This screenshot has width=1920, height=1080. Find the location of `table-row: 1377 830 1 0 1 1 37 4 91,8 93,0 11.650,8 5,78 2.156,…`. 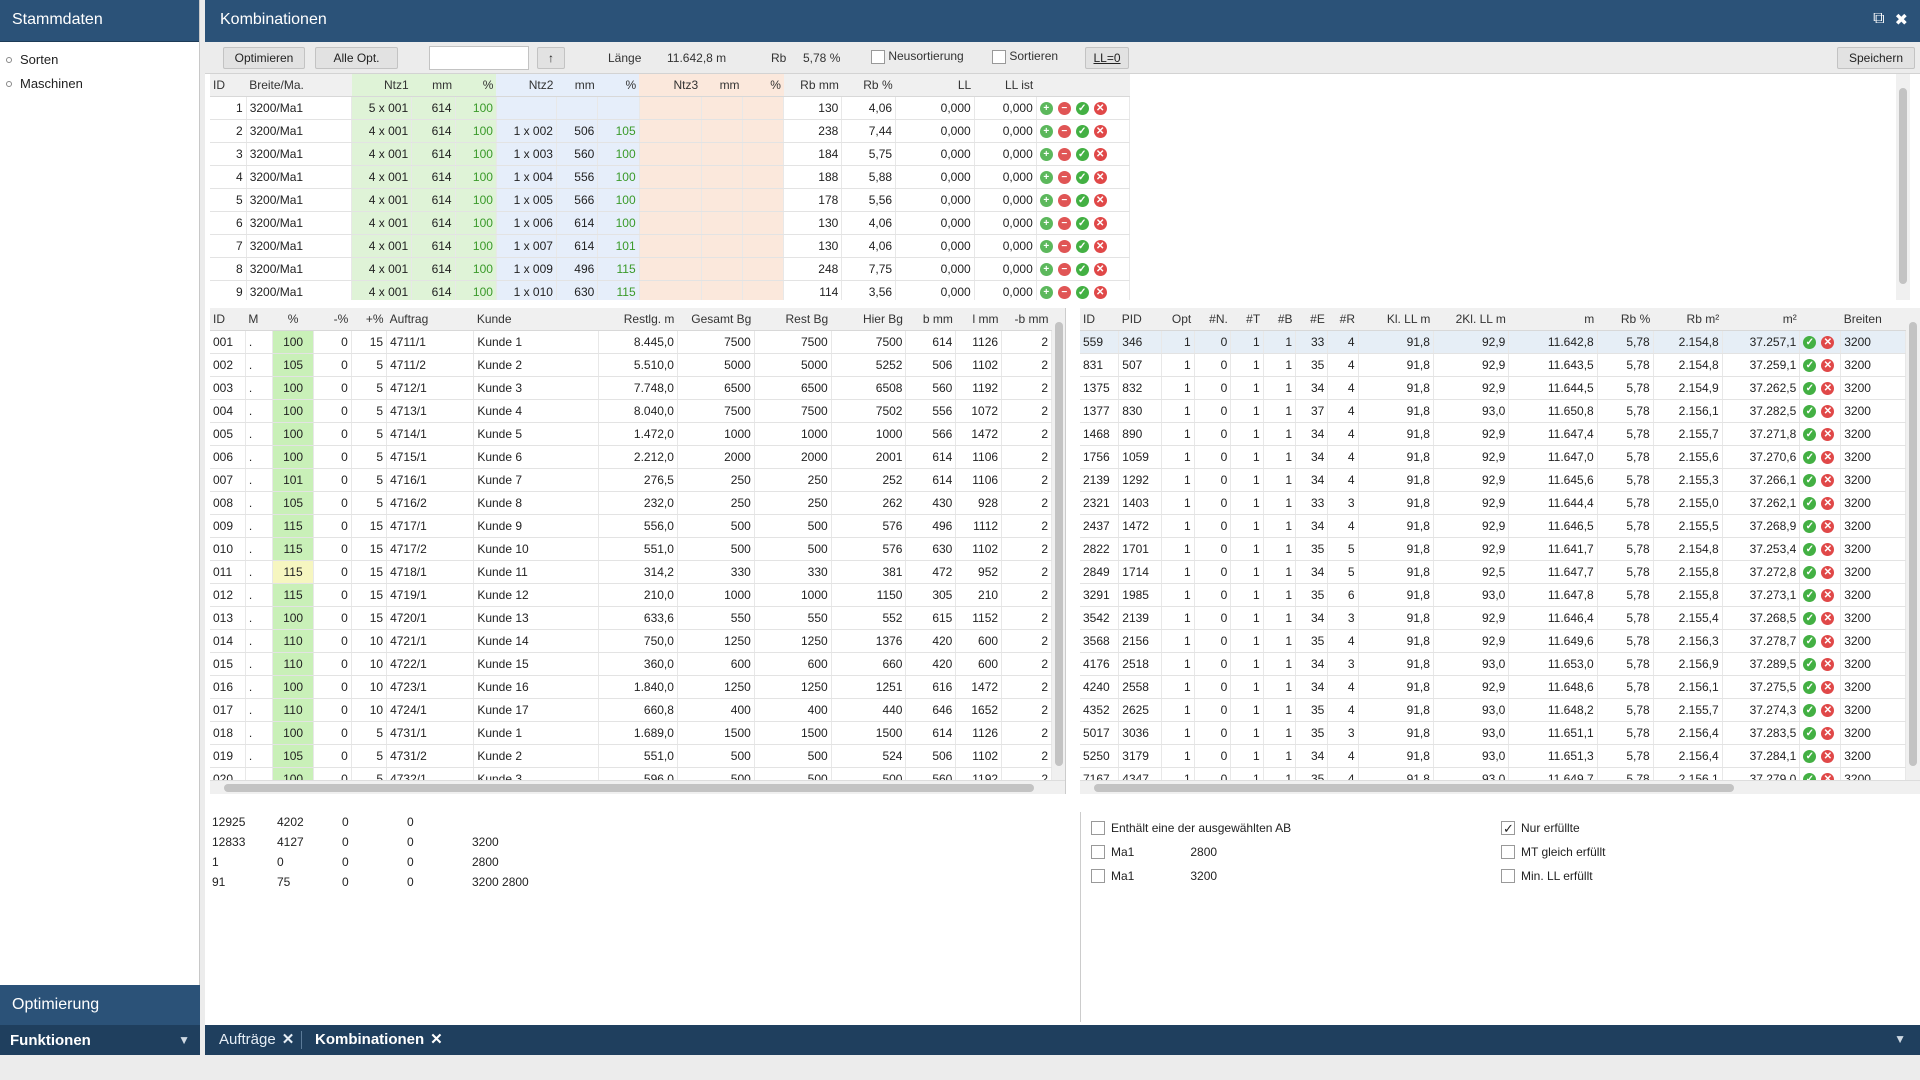

table-row: 1377 830 1 0 1 1 37 4 91,8 93,0 11.650,8 5,78 2.156,… is located at coordinates (1493, 411).